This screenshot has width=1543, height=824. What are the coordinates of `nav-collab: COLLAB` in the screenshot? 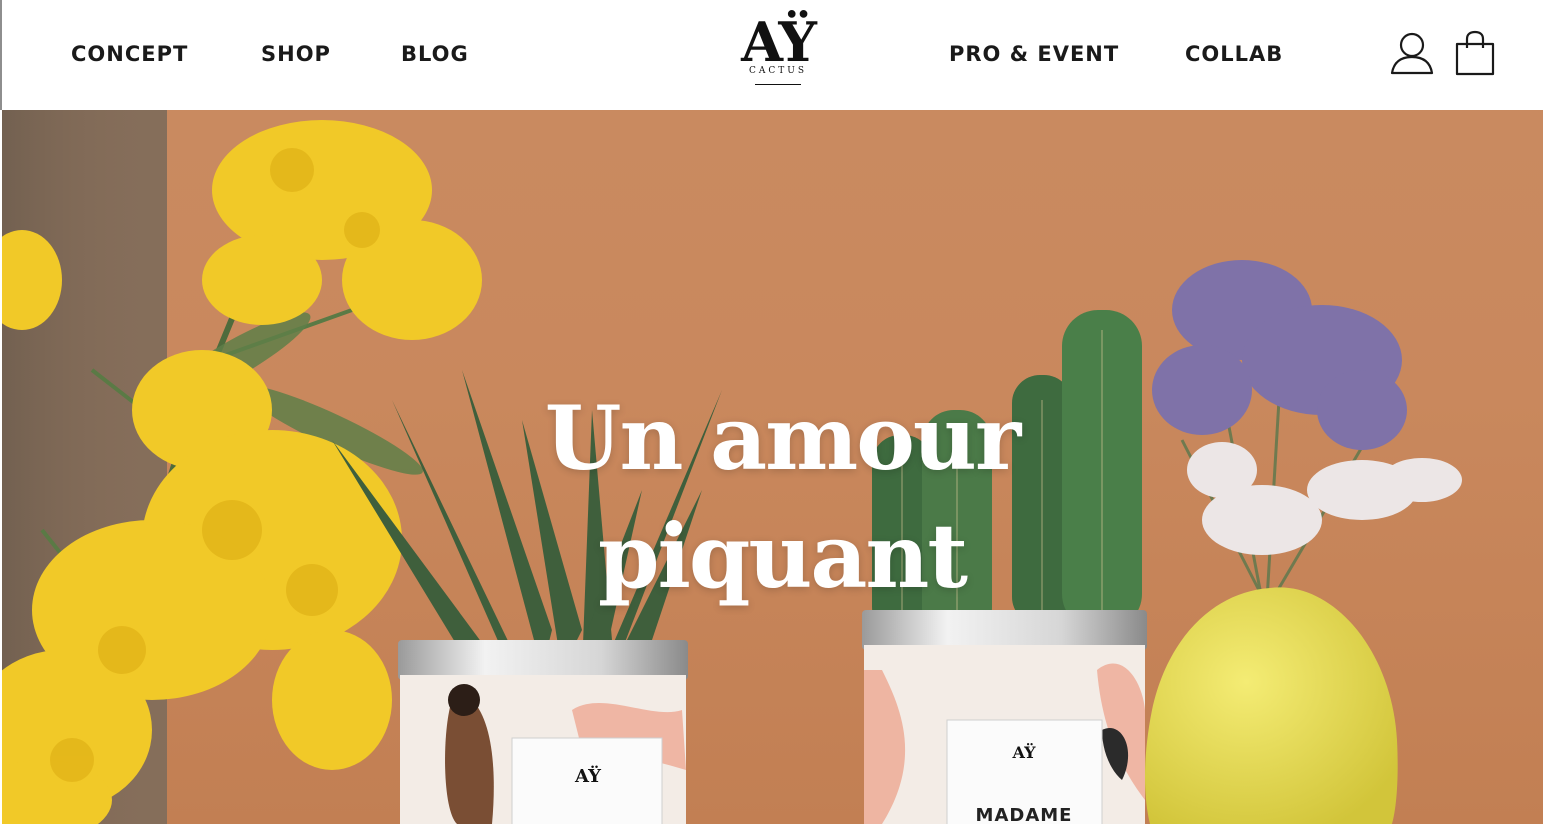 It's located at (1234, 54).